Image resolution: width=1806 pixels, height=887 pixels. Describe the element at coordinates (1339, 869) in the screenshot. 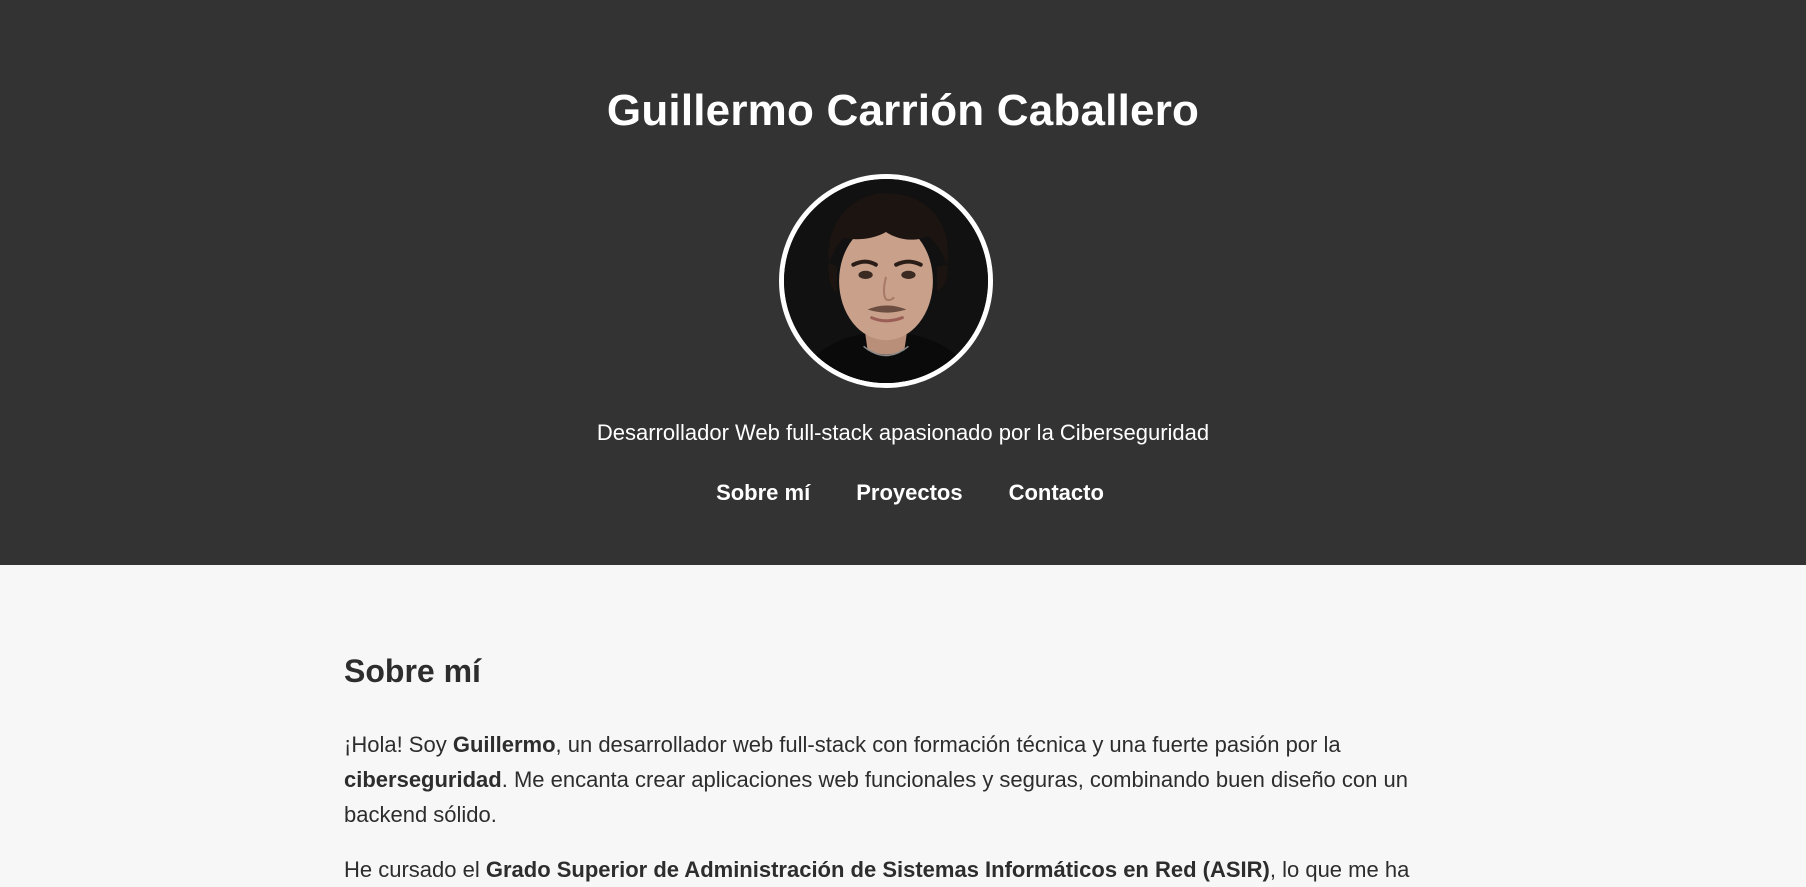

I see `text-segment: , lo que me ha` at that location.